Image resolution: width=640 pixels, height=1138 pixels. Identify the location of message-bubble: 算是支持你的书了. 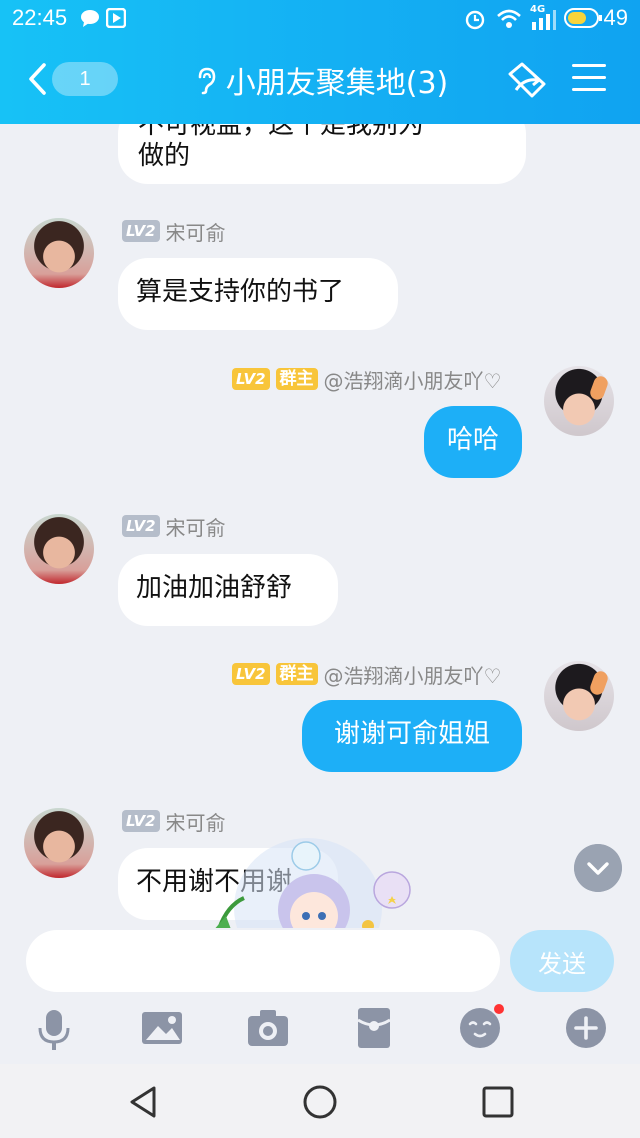
(258, 294).